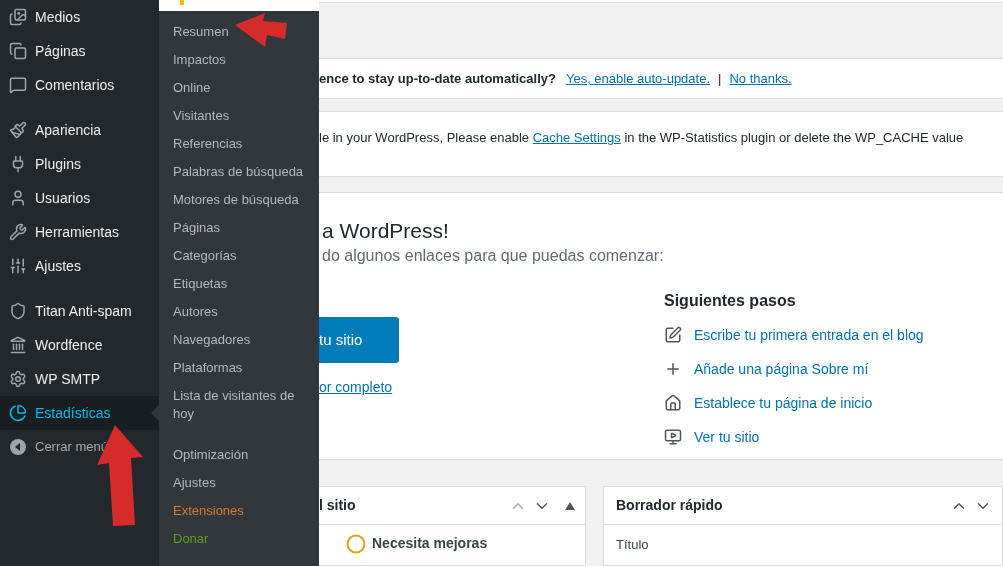  What do you see at coordinates (356, 388) in the screenshot?
I see `customize-link: or completo` at bounding box center [356, 388].